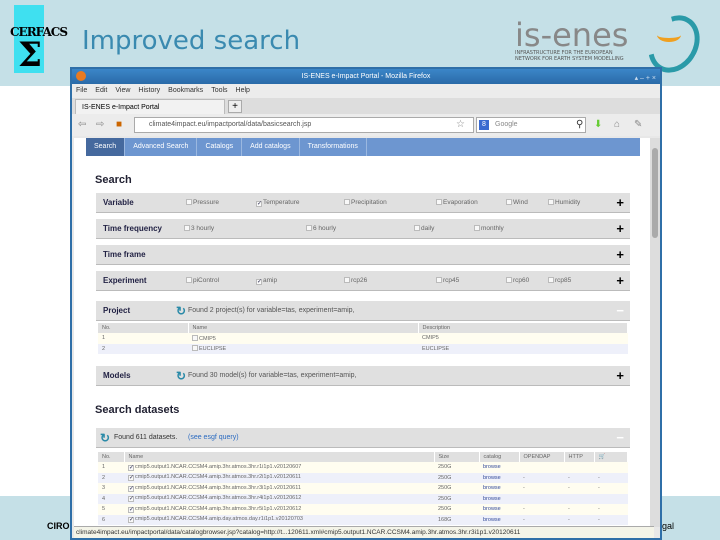 The image size is (720, 540). I want to click on facet-option: Evaporation, so click(457, 202).